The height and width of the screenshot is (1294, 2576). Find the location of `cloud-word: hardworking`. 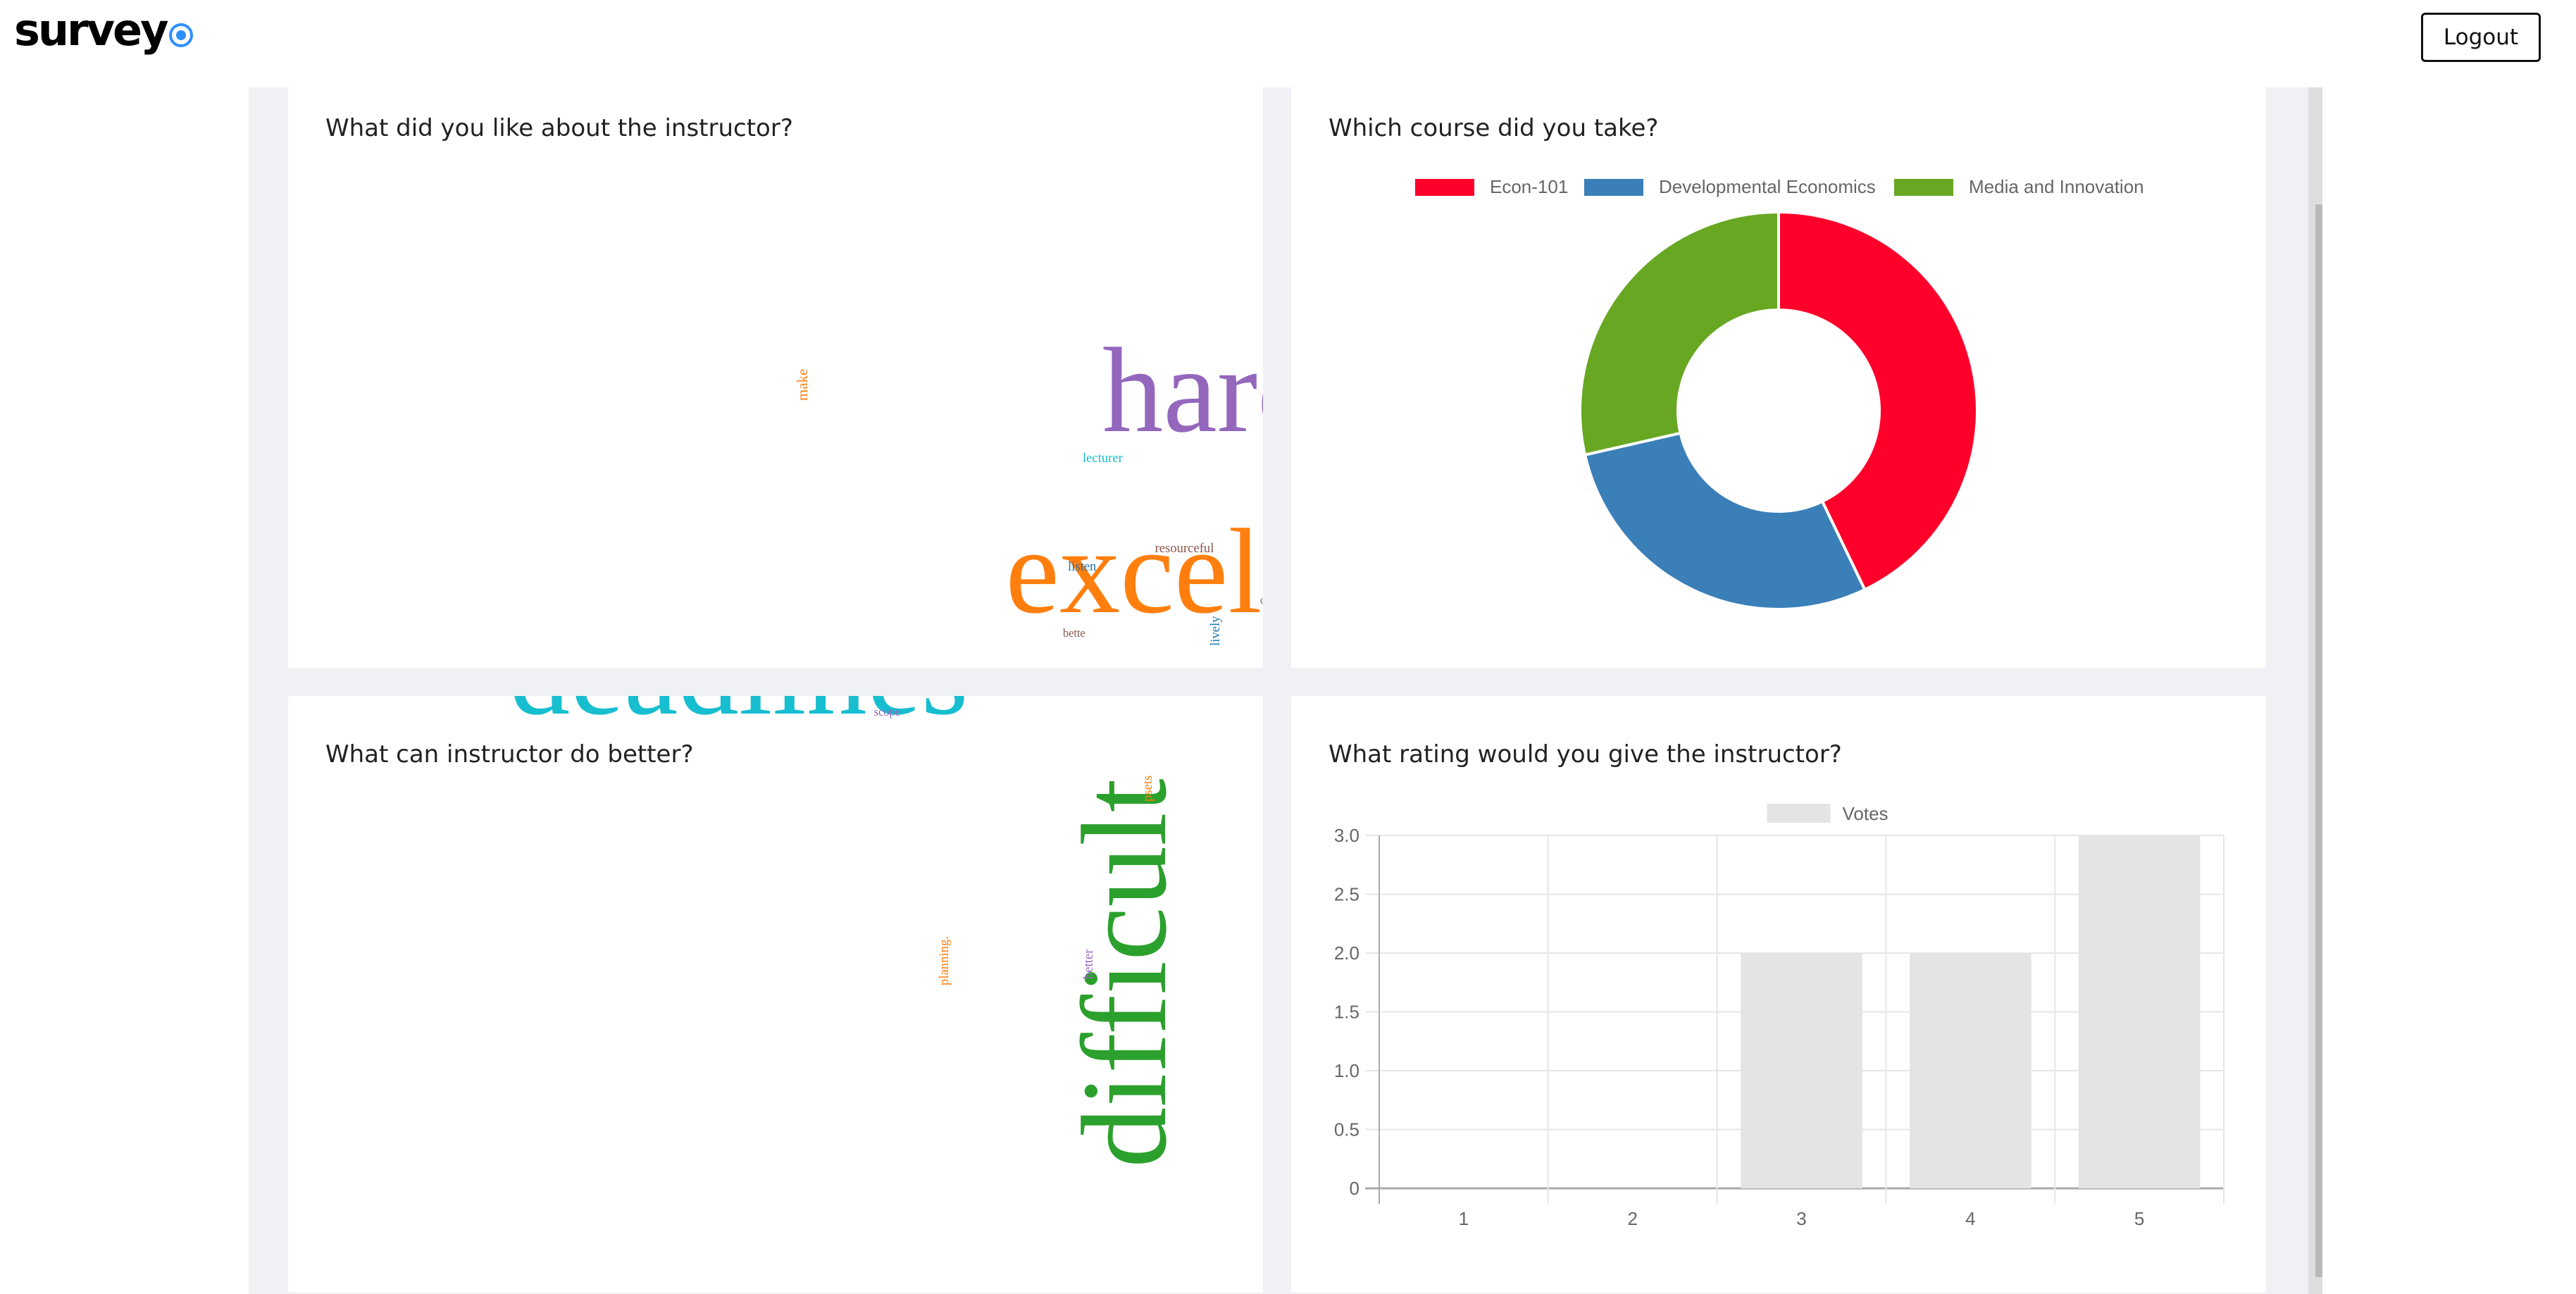

cloud-word: hardworking is located at coordinates (1182, 391).